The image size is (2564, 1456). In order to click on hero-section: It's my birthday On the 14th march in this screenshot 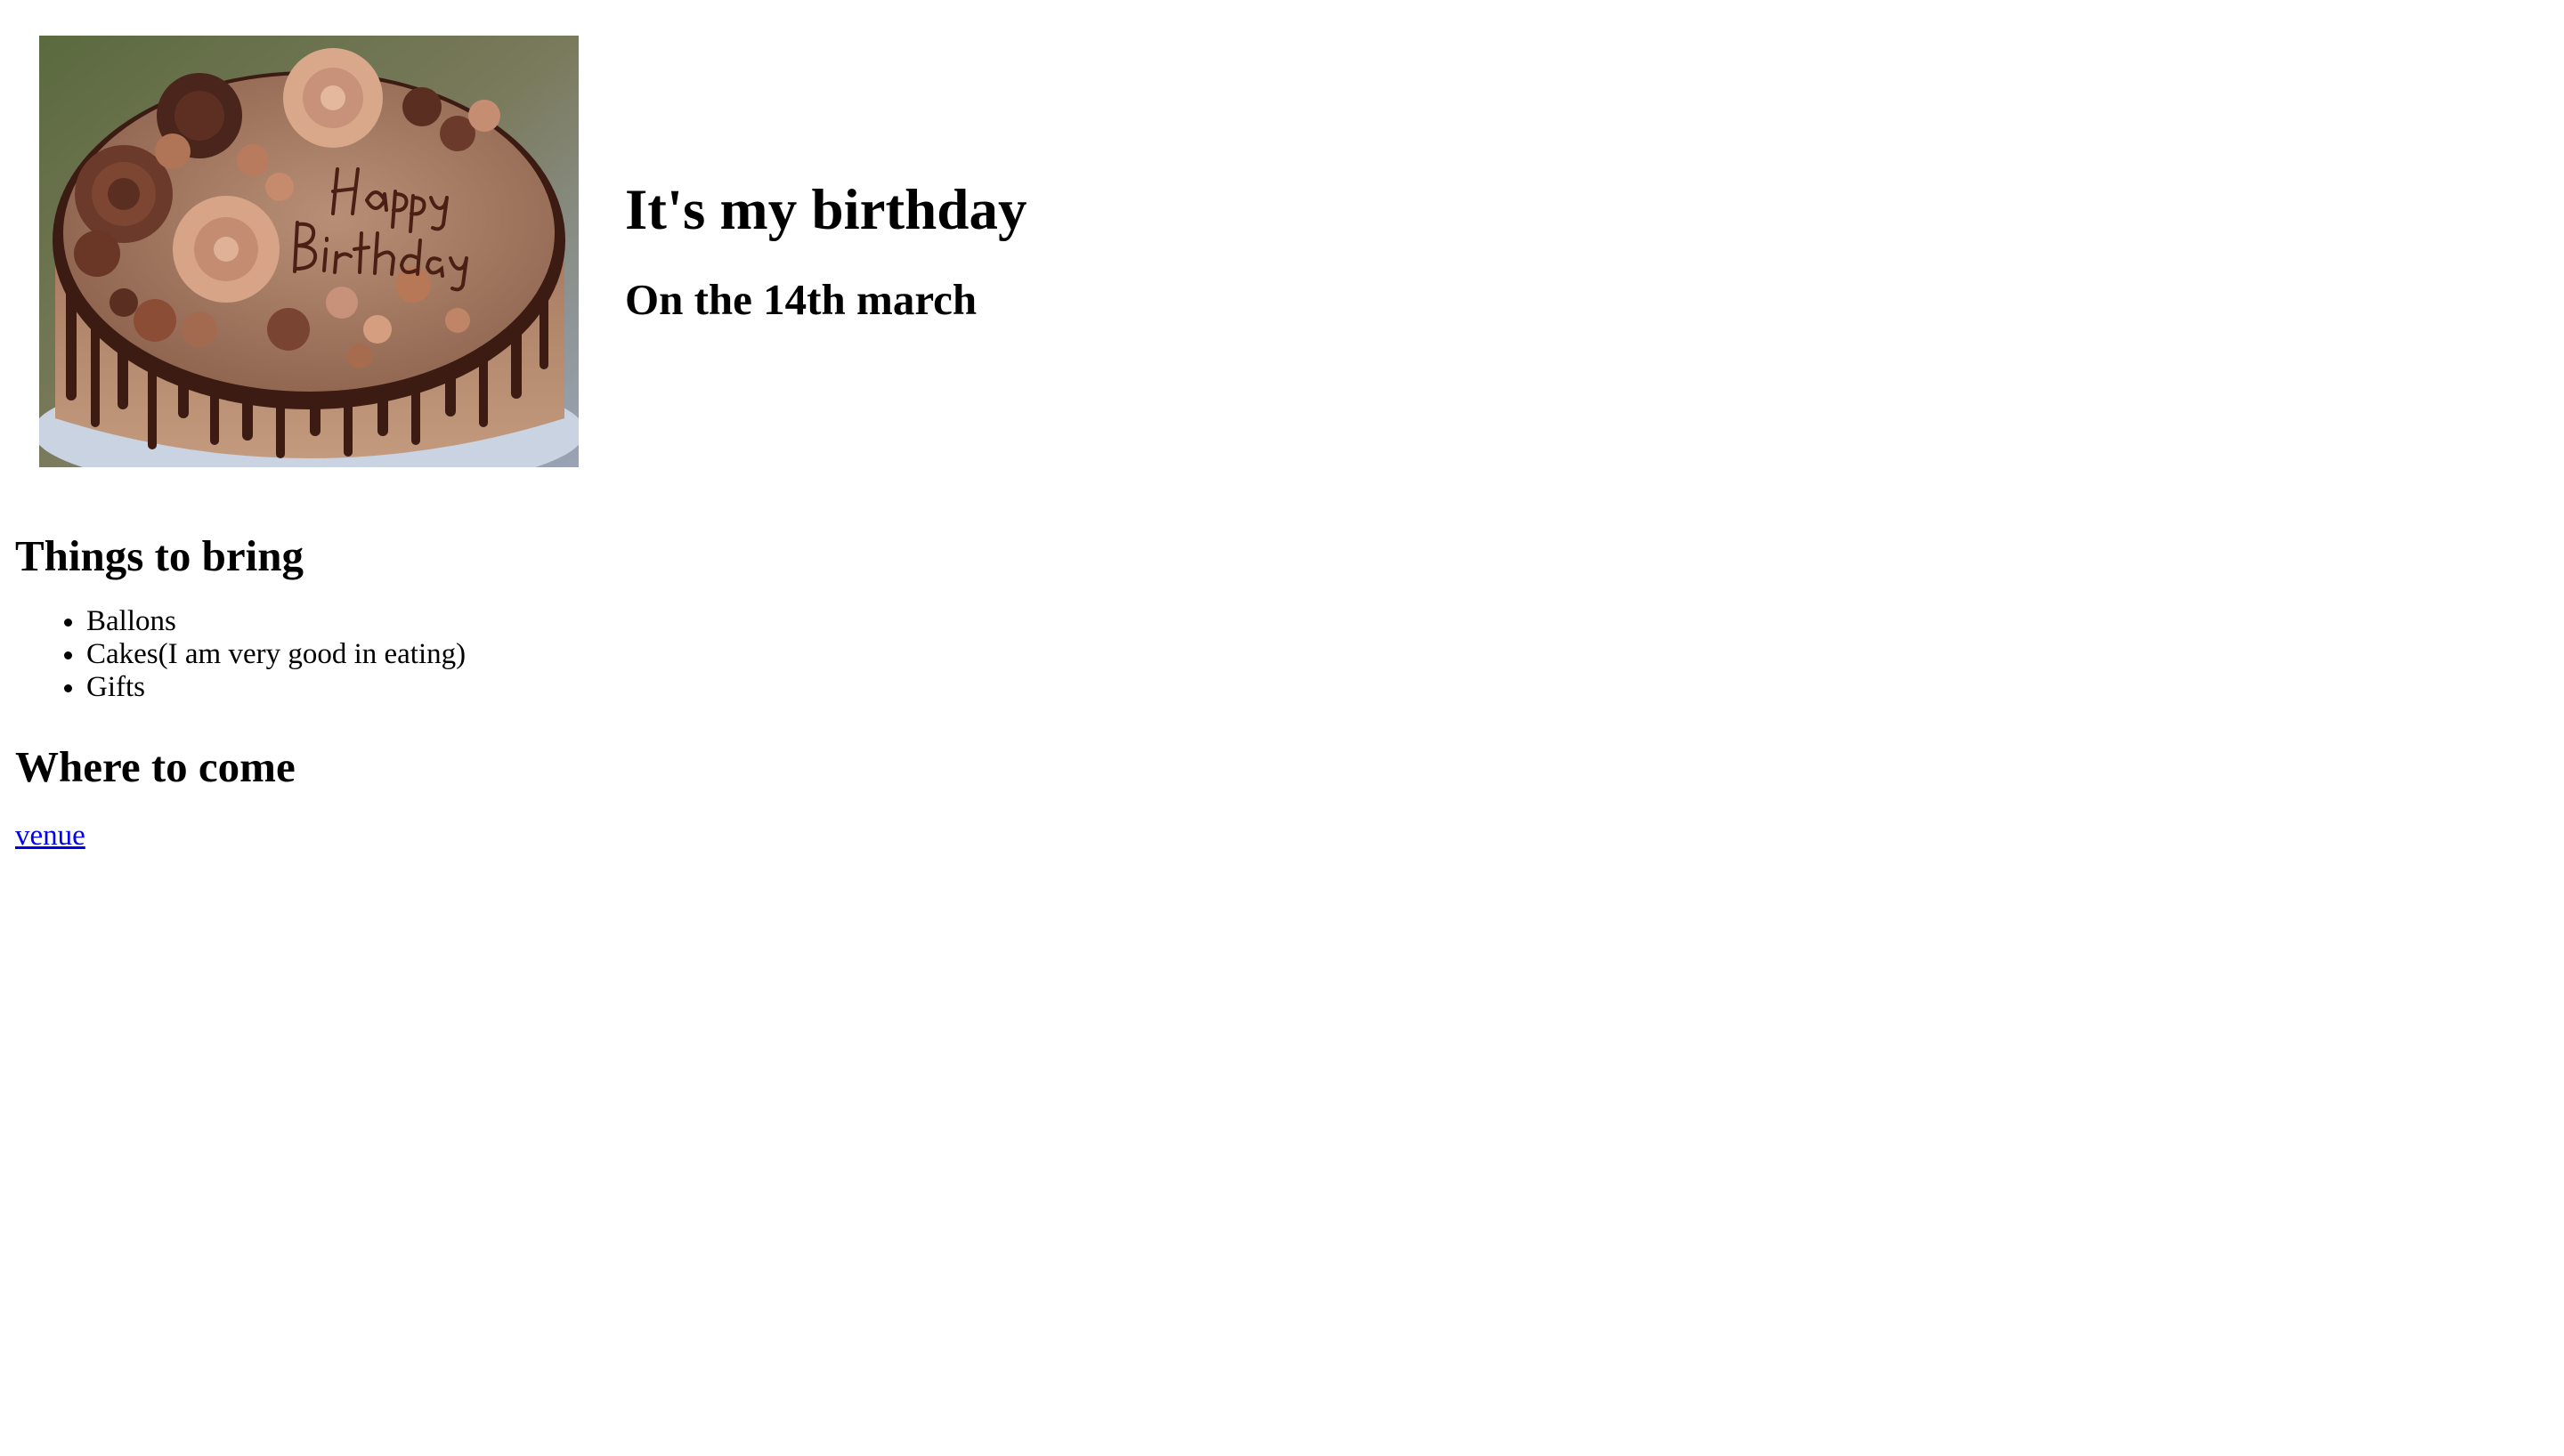, I will do `click(532, 252)`.